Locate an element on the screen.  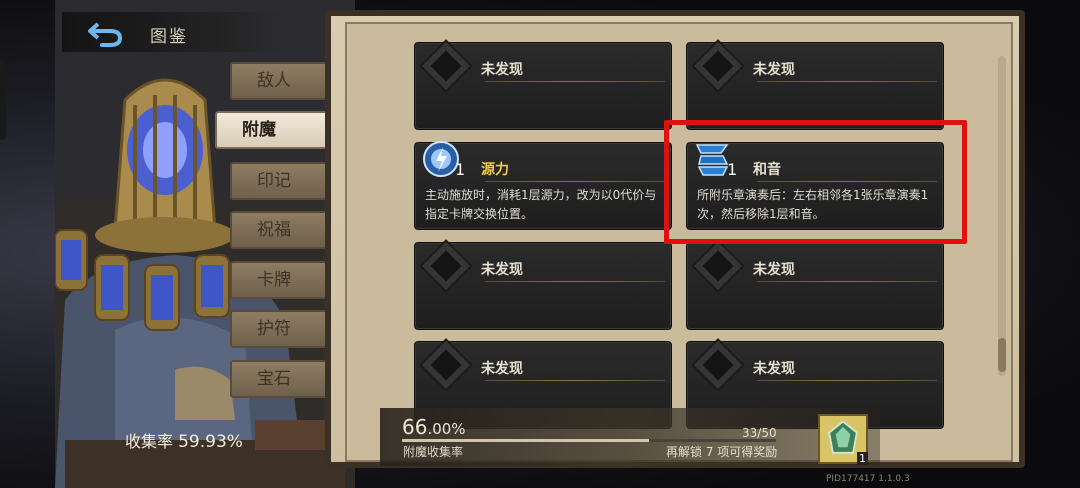
collection-percent: 66.00% is located at coordinates (434, 427).